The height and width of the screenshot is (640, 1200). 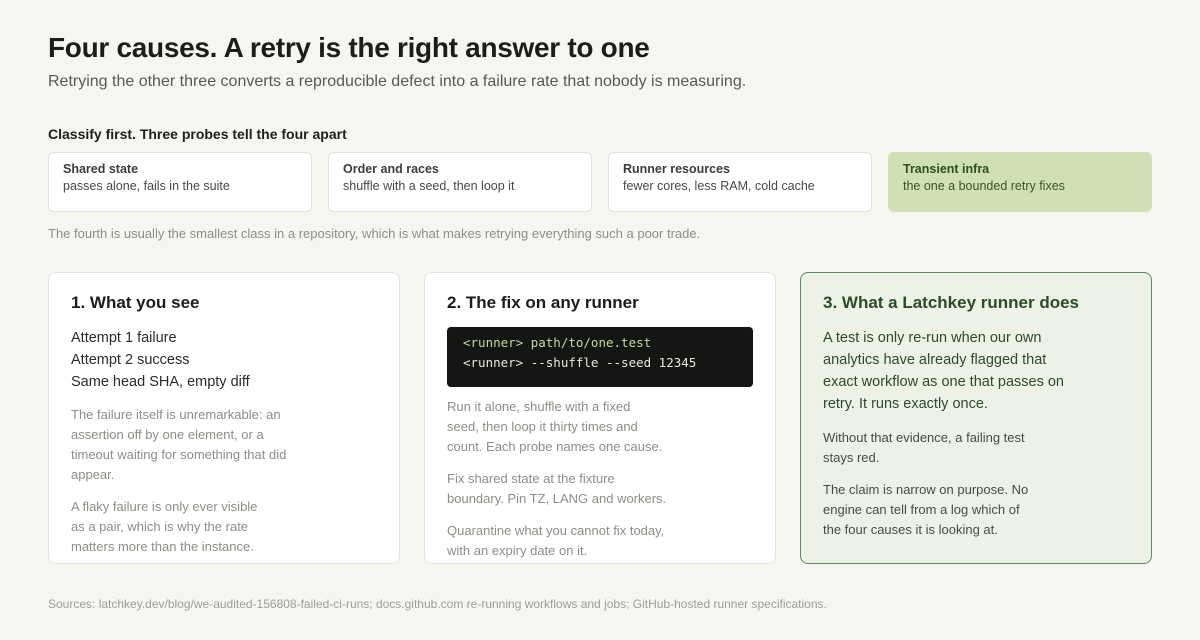 I want to click on probe-name: Transient infra, so click(x=946, y=169).